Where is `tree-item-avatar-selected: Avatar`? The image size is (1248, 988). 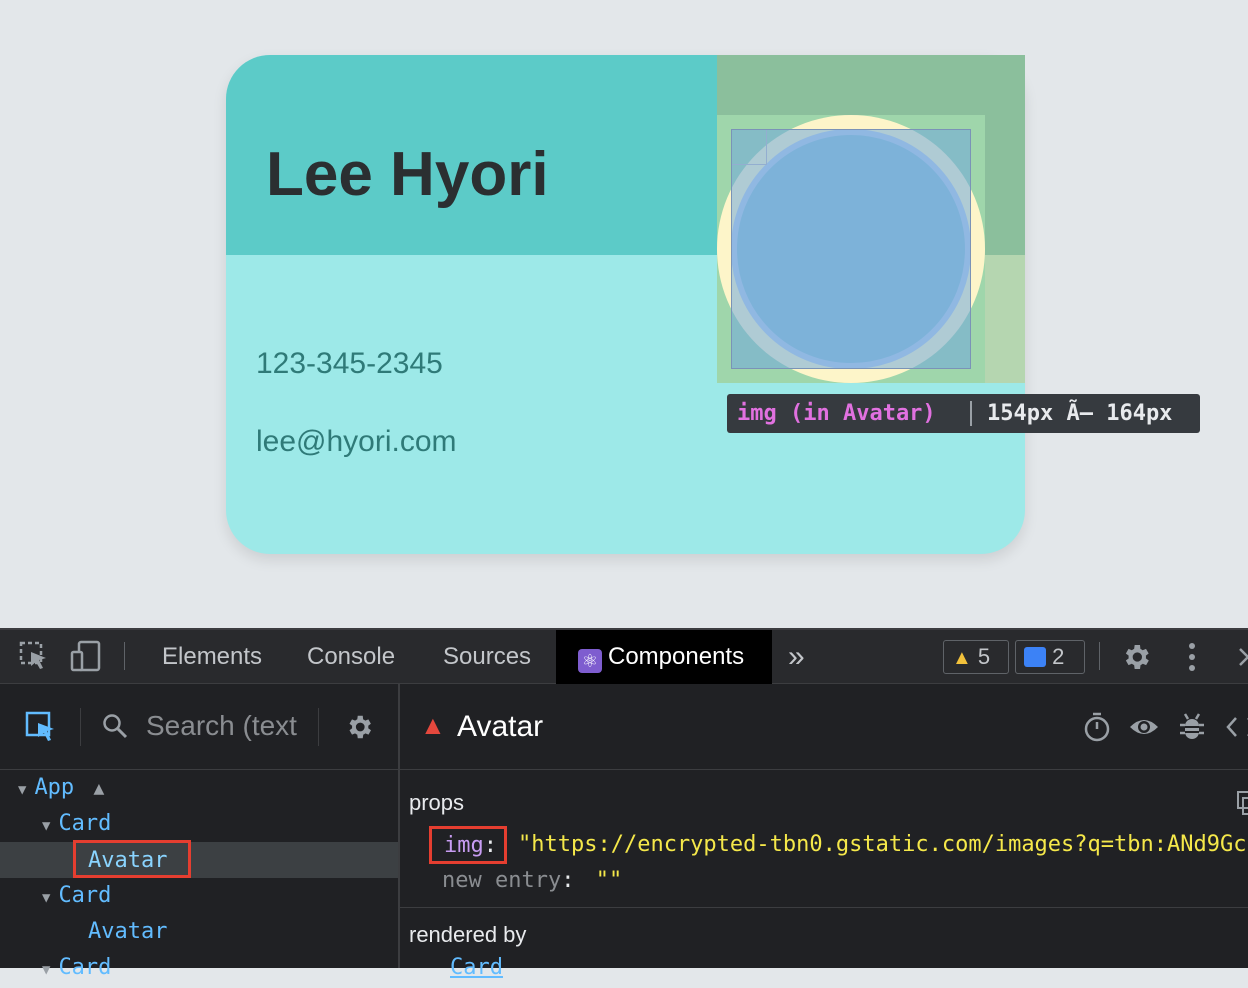
tree-item-avatar-selected: Avatar is located at coordinates (132, 859).